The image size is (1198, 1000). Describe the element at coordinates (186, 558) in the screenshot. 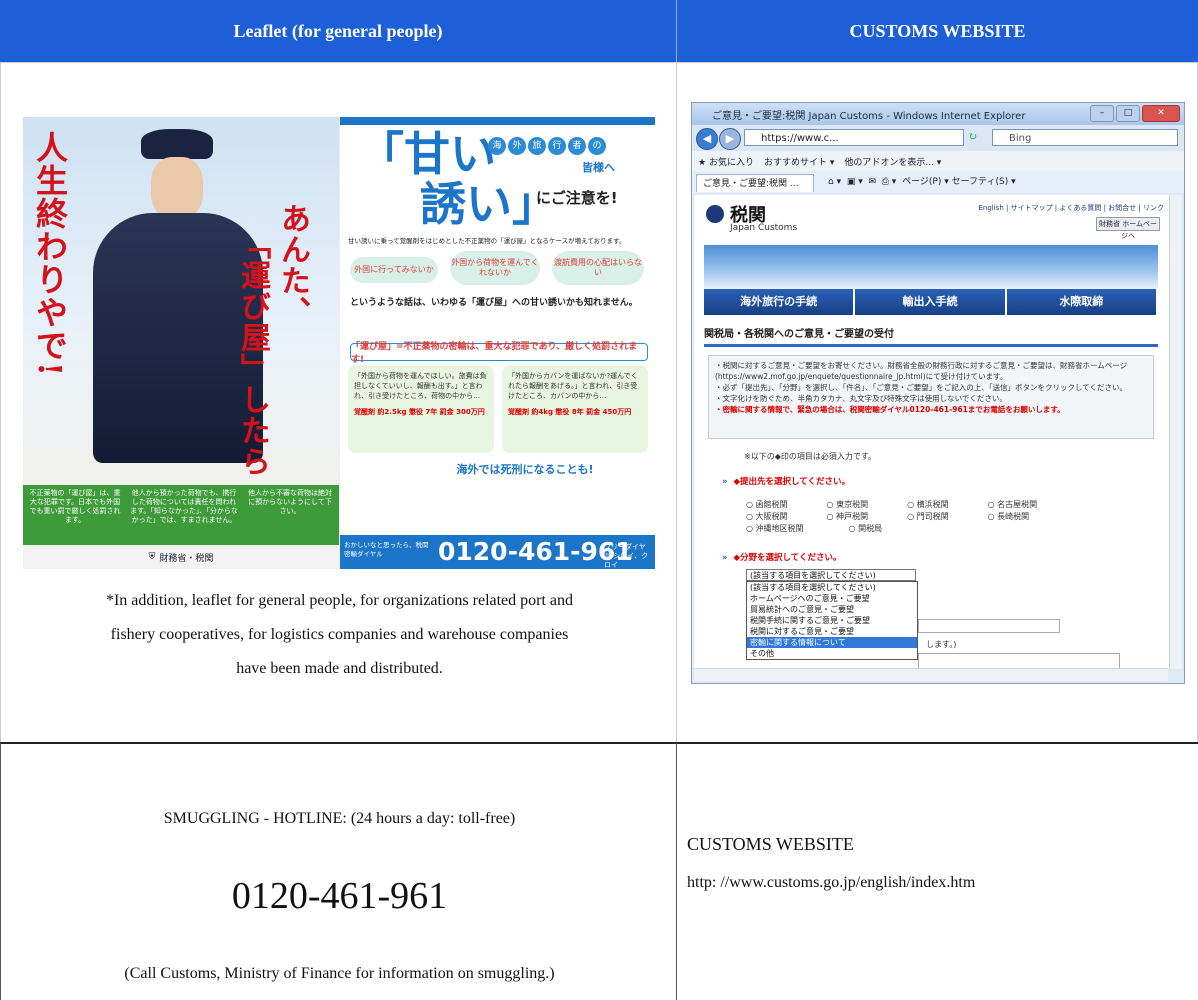

I see `leaflet-footer-org: 財務省・税関` at that location.